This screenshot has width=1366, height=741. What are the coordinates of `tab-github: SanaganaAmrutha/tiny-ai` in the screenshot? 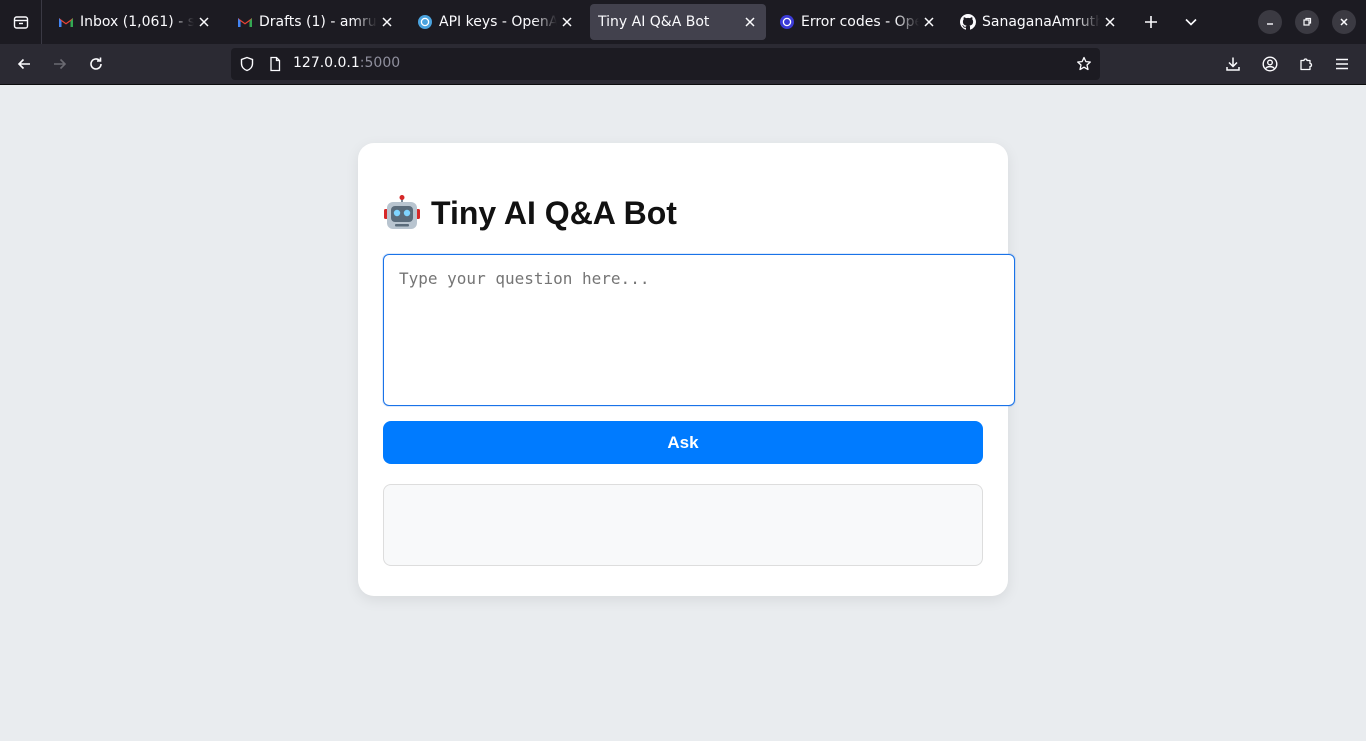 It's located at (1039, 22).